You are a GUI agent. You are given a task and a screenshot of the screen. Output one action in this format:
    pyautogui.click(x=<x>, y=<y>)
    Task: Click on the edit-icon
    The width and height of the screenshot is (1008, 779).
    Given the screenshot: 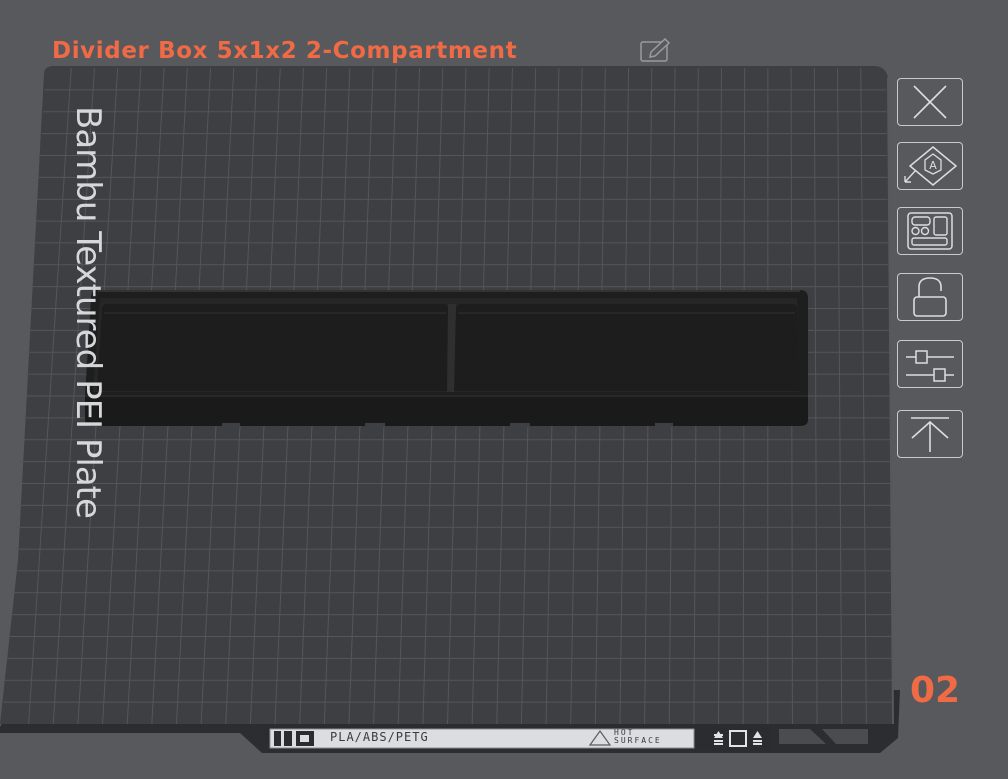 What is the action you would take?
    pyautogui.click(x=656, y=51)
    